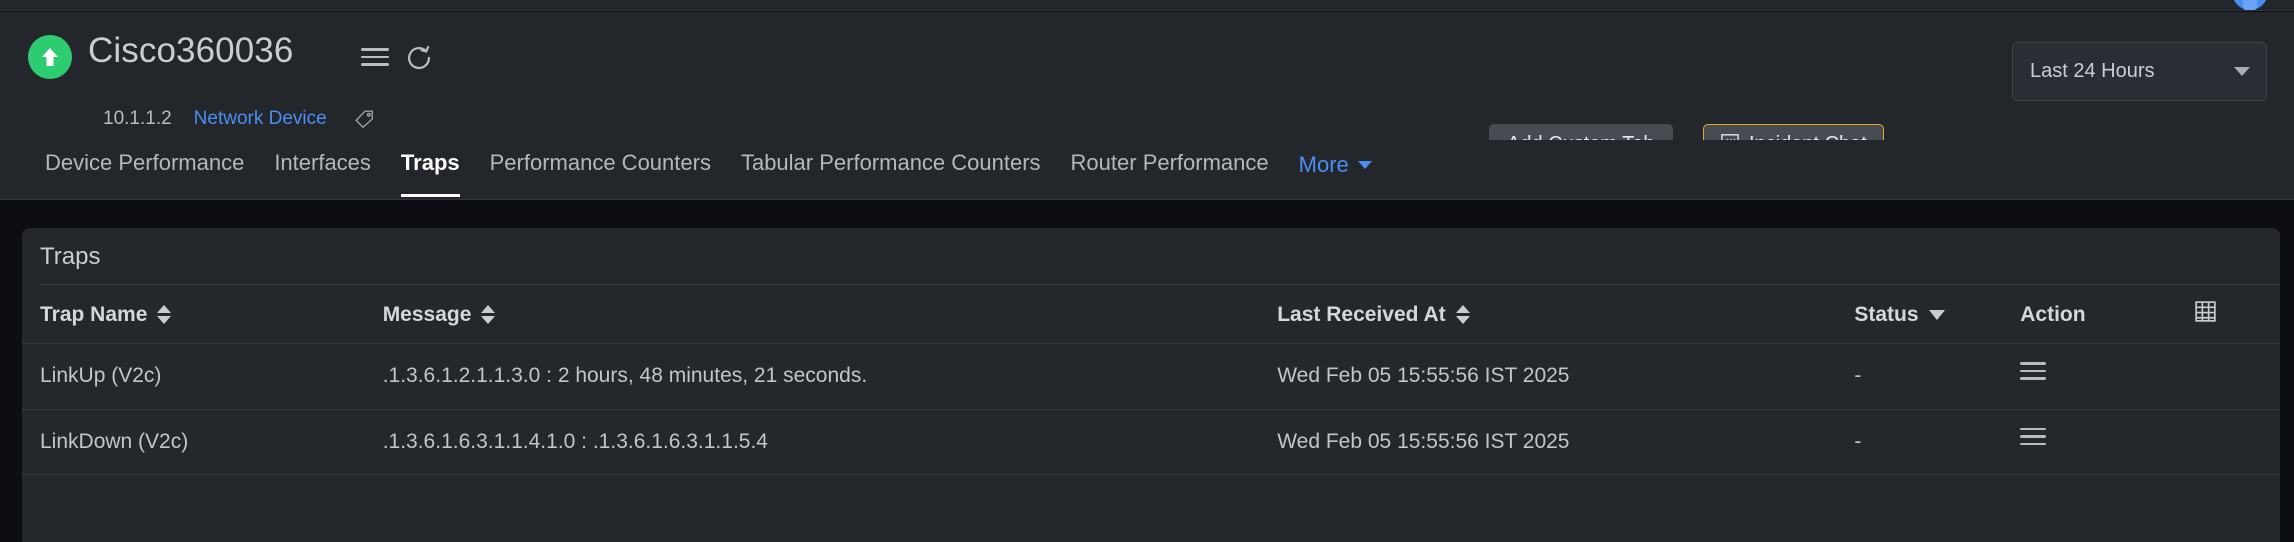  I want to click on column-header-trap-name: Trap Name, so click(202, 314).